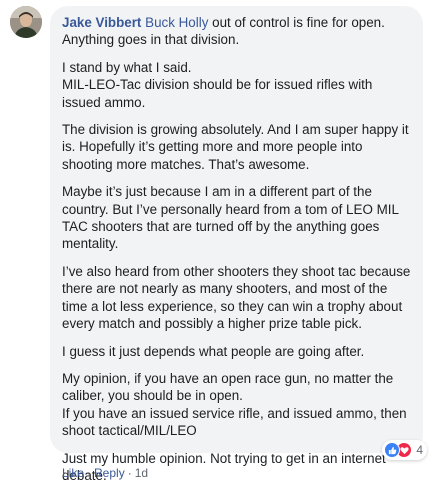 The image size is (435, 484). Describe the element at coordinates (152, 396) in the screenshot. I see `comment-line: caliber, you should be in open.` at that location.